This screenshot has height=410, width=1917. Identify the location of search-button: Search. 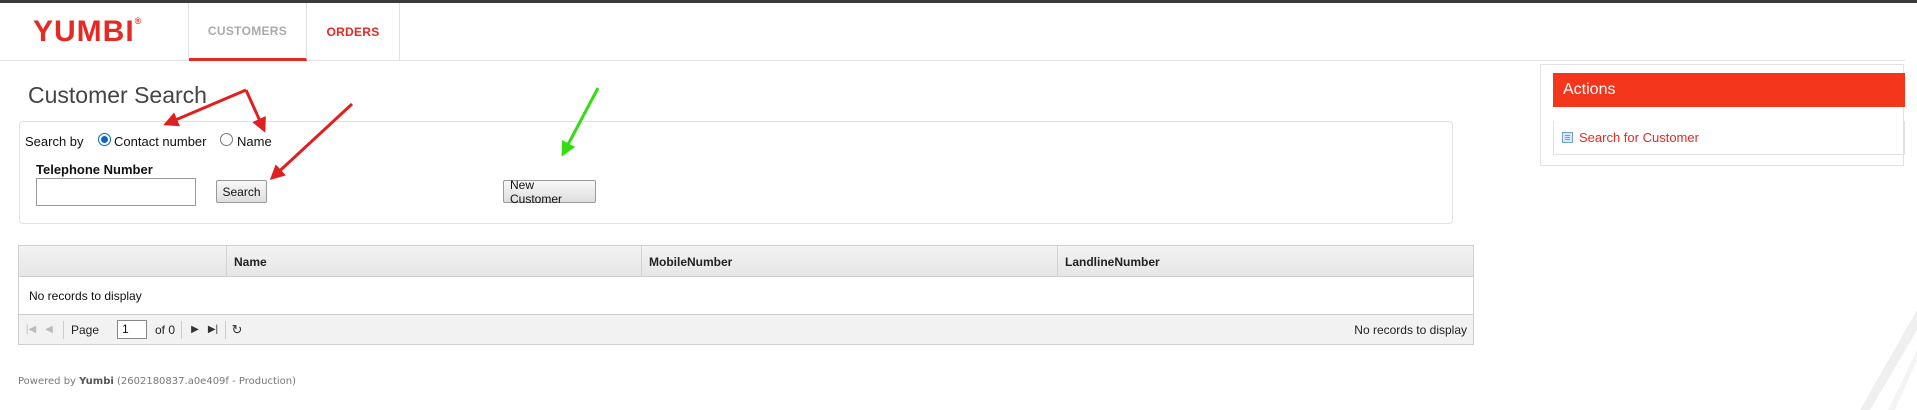
(241, 191).